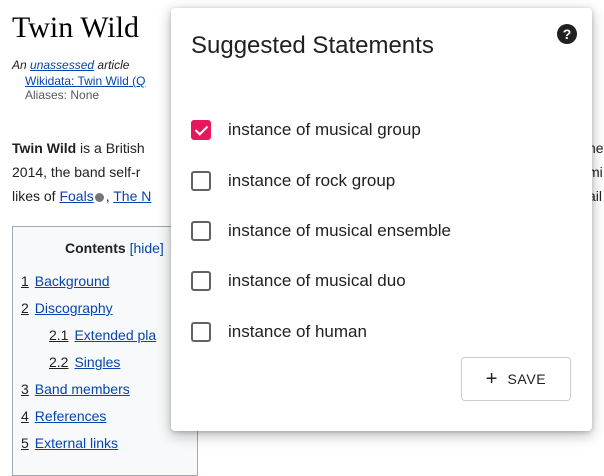  What do you see at coordinates (324, 129) in the screenshot?
I see `option-label: instance of musical group` at bounding box center [324, 129].